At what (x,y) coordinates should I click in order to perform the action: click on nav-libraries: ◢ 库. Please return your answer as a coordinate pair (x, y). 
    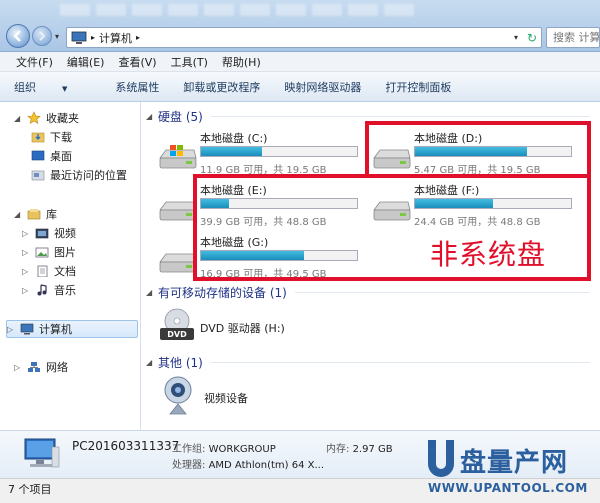
    Looking at the image, I should click on (35, 214).